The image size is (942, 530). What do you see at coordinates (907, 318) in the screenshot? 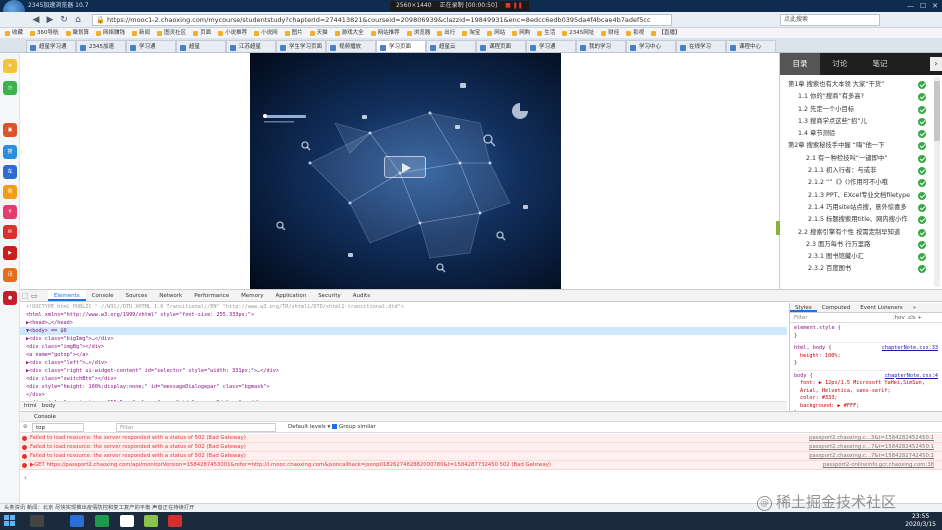
I see `styles-hov-controls: :hov .cls +` at bounding box center [907, 318].